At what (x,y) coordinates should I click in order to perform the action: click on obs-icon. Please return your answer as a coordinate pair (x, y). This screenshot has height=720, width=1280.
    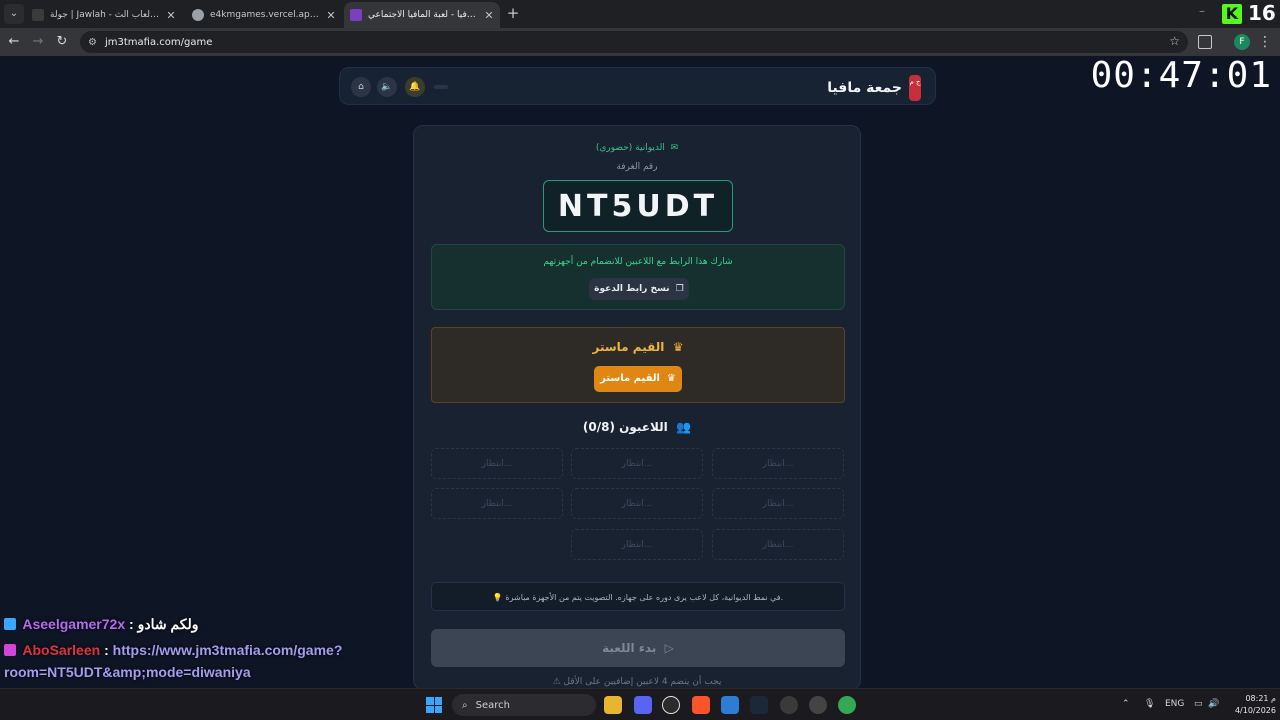
    Looking at the image, I should click on (671, 705).